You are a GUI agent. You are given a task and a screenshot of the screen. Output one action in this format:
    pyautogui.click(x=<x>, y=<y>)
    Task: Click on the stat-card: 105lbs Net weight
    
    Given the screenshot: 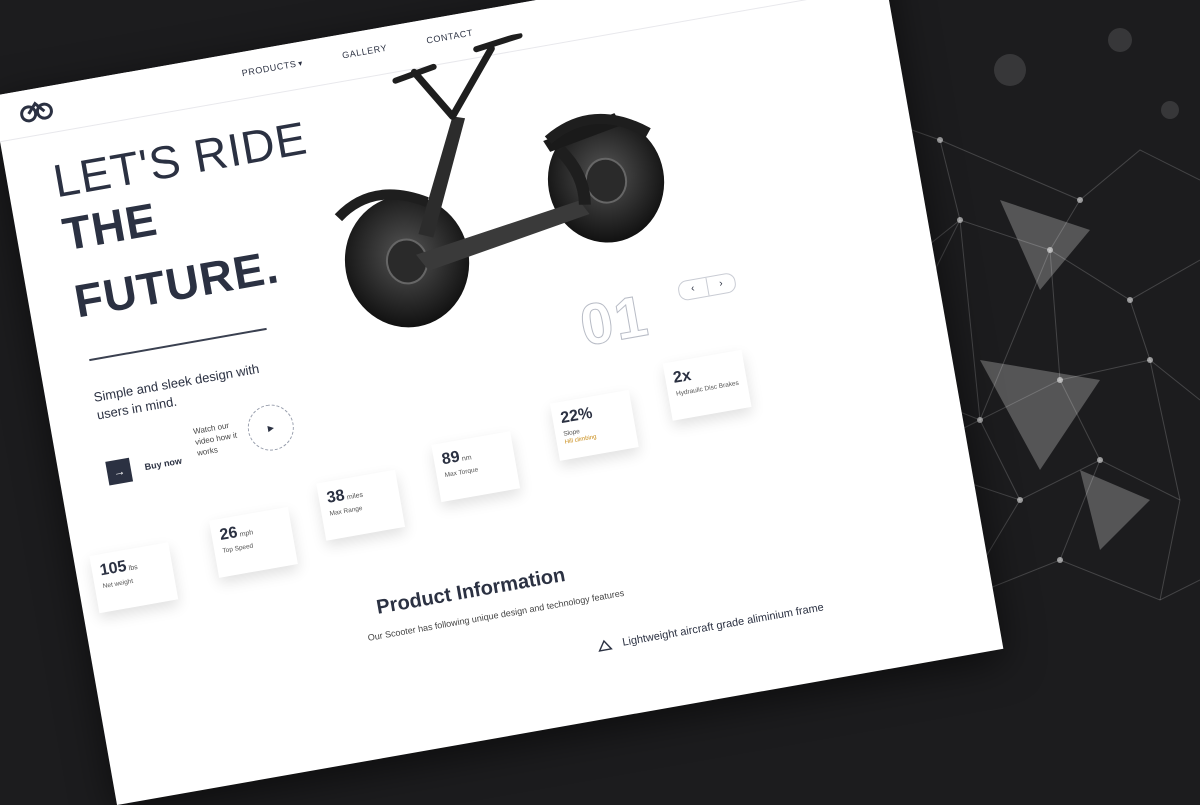 What is the action you would take?
    pyautogui.click(x=134, y=578)
    